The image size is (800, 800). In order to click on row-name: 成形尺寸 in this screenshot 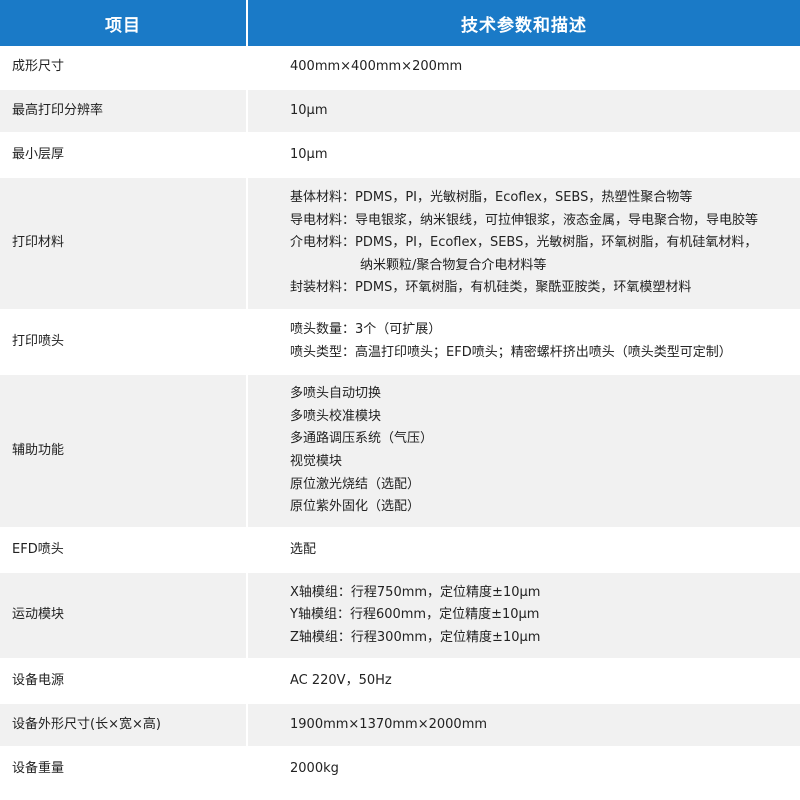, I will do `click(124, 68)`.